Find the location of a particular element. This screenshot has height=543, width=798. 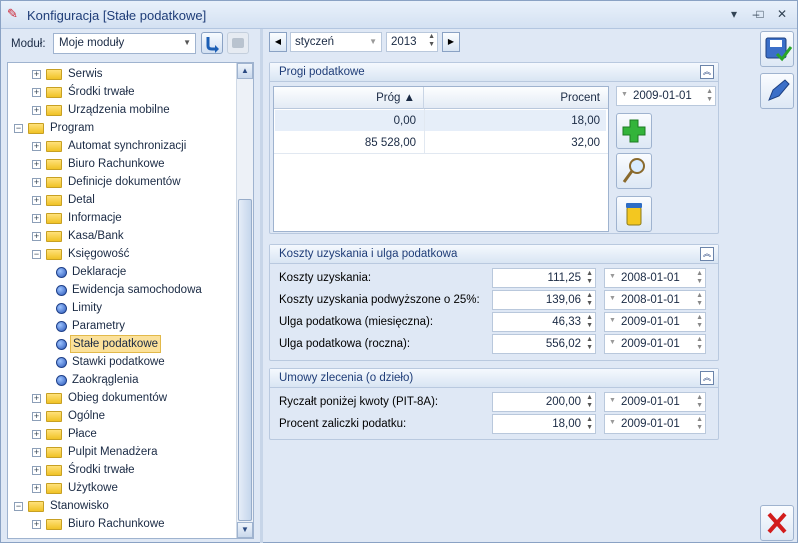

tree-leaf-item: Ewidencja samochodowa is located at coordinates (122, 290).